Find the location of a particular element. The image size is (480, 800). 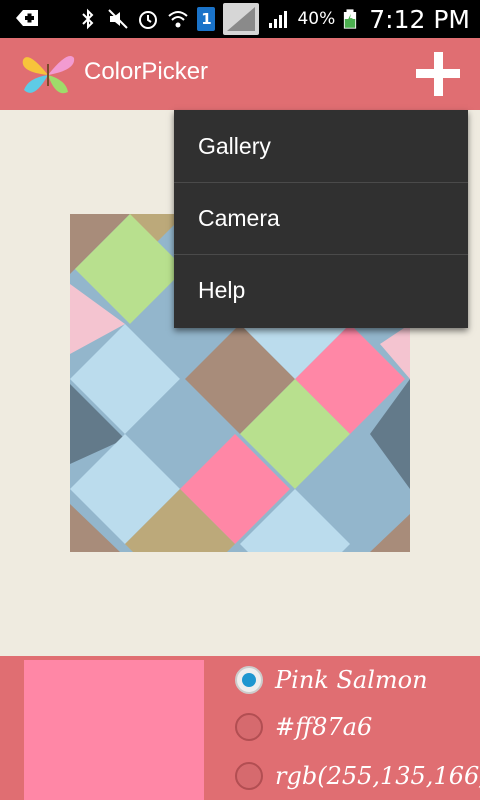

option-rgb: rgb(255,135,166) is located at coordinates (357, 776).